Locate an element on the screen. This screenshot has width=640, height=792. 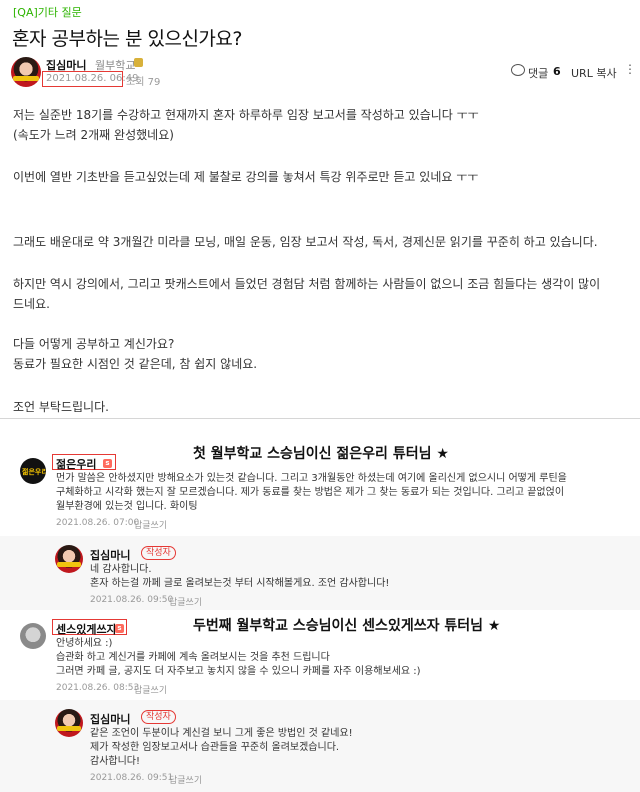
body-line-2: (속도가 느려 2개째 완성했네요) is located at coordinates (93, 135).